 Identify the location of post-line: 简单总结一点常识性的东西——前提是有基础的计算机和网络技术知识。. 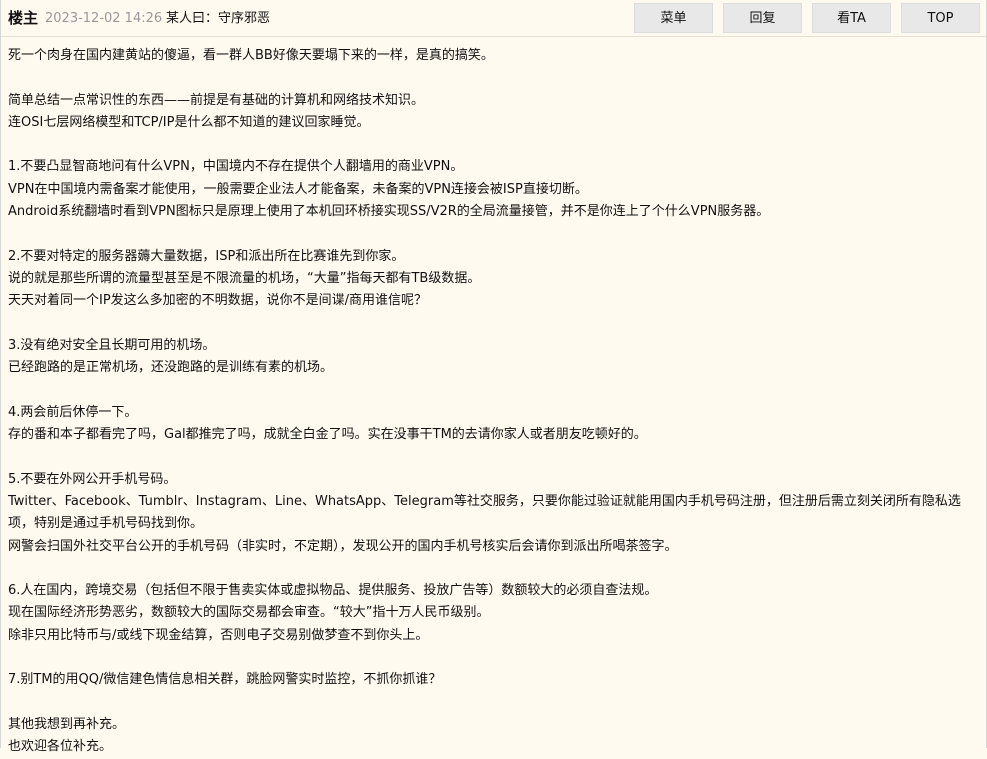
(216, 100).